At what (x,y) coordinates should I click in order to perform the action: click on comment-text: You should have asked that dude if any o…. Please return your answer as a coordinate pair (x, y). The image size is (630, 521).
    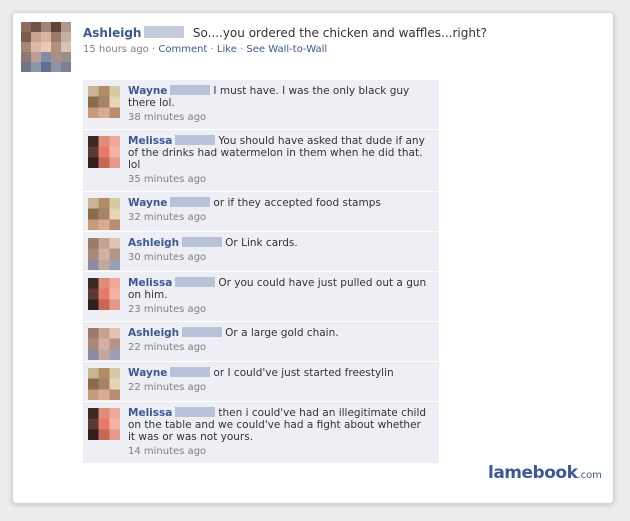
    Looking at the image, I should click on (276, 153).